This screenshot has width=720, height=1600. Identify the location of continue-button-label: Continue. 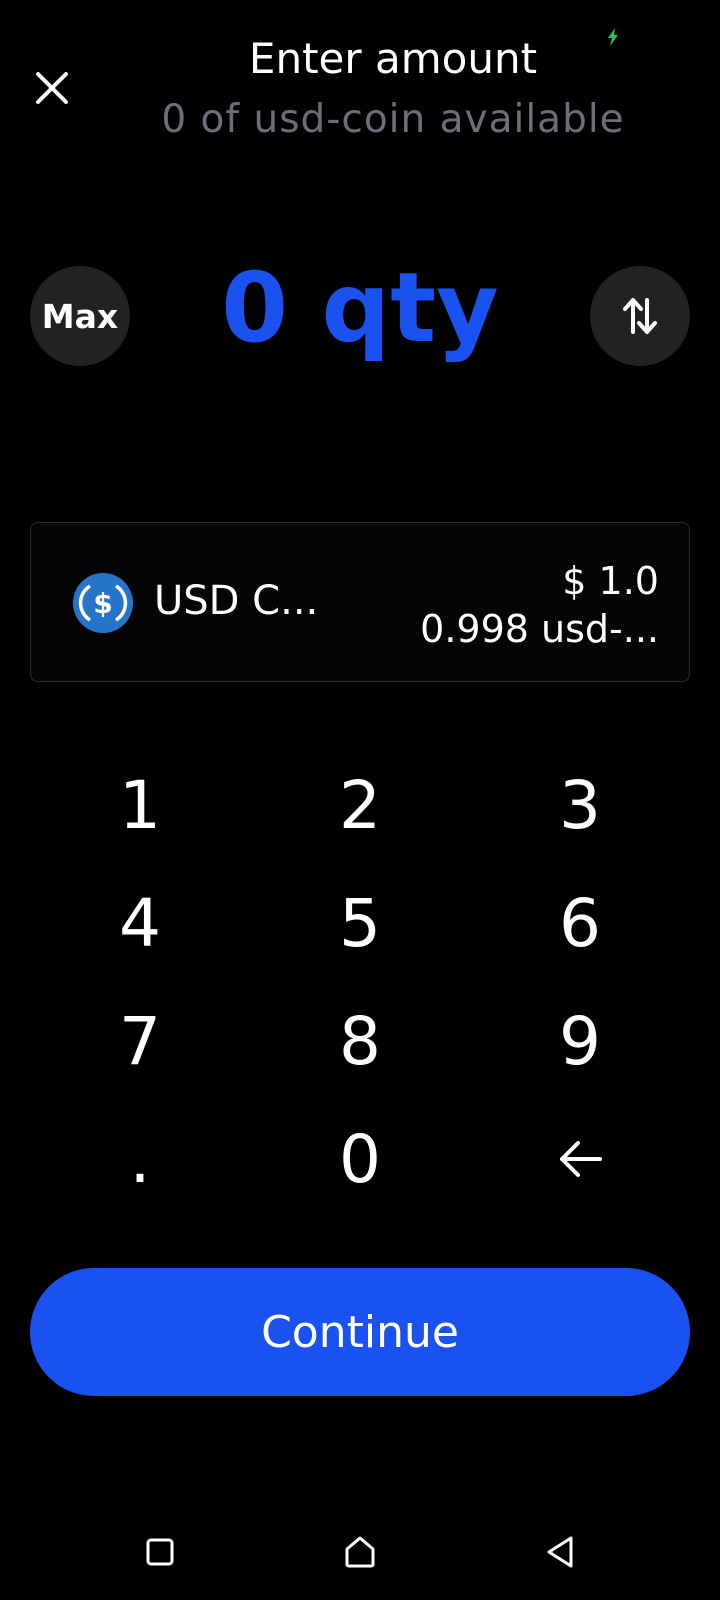
(360, 1332).